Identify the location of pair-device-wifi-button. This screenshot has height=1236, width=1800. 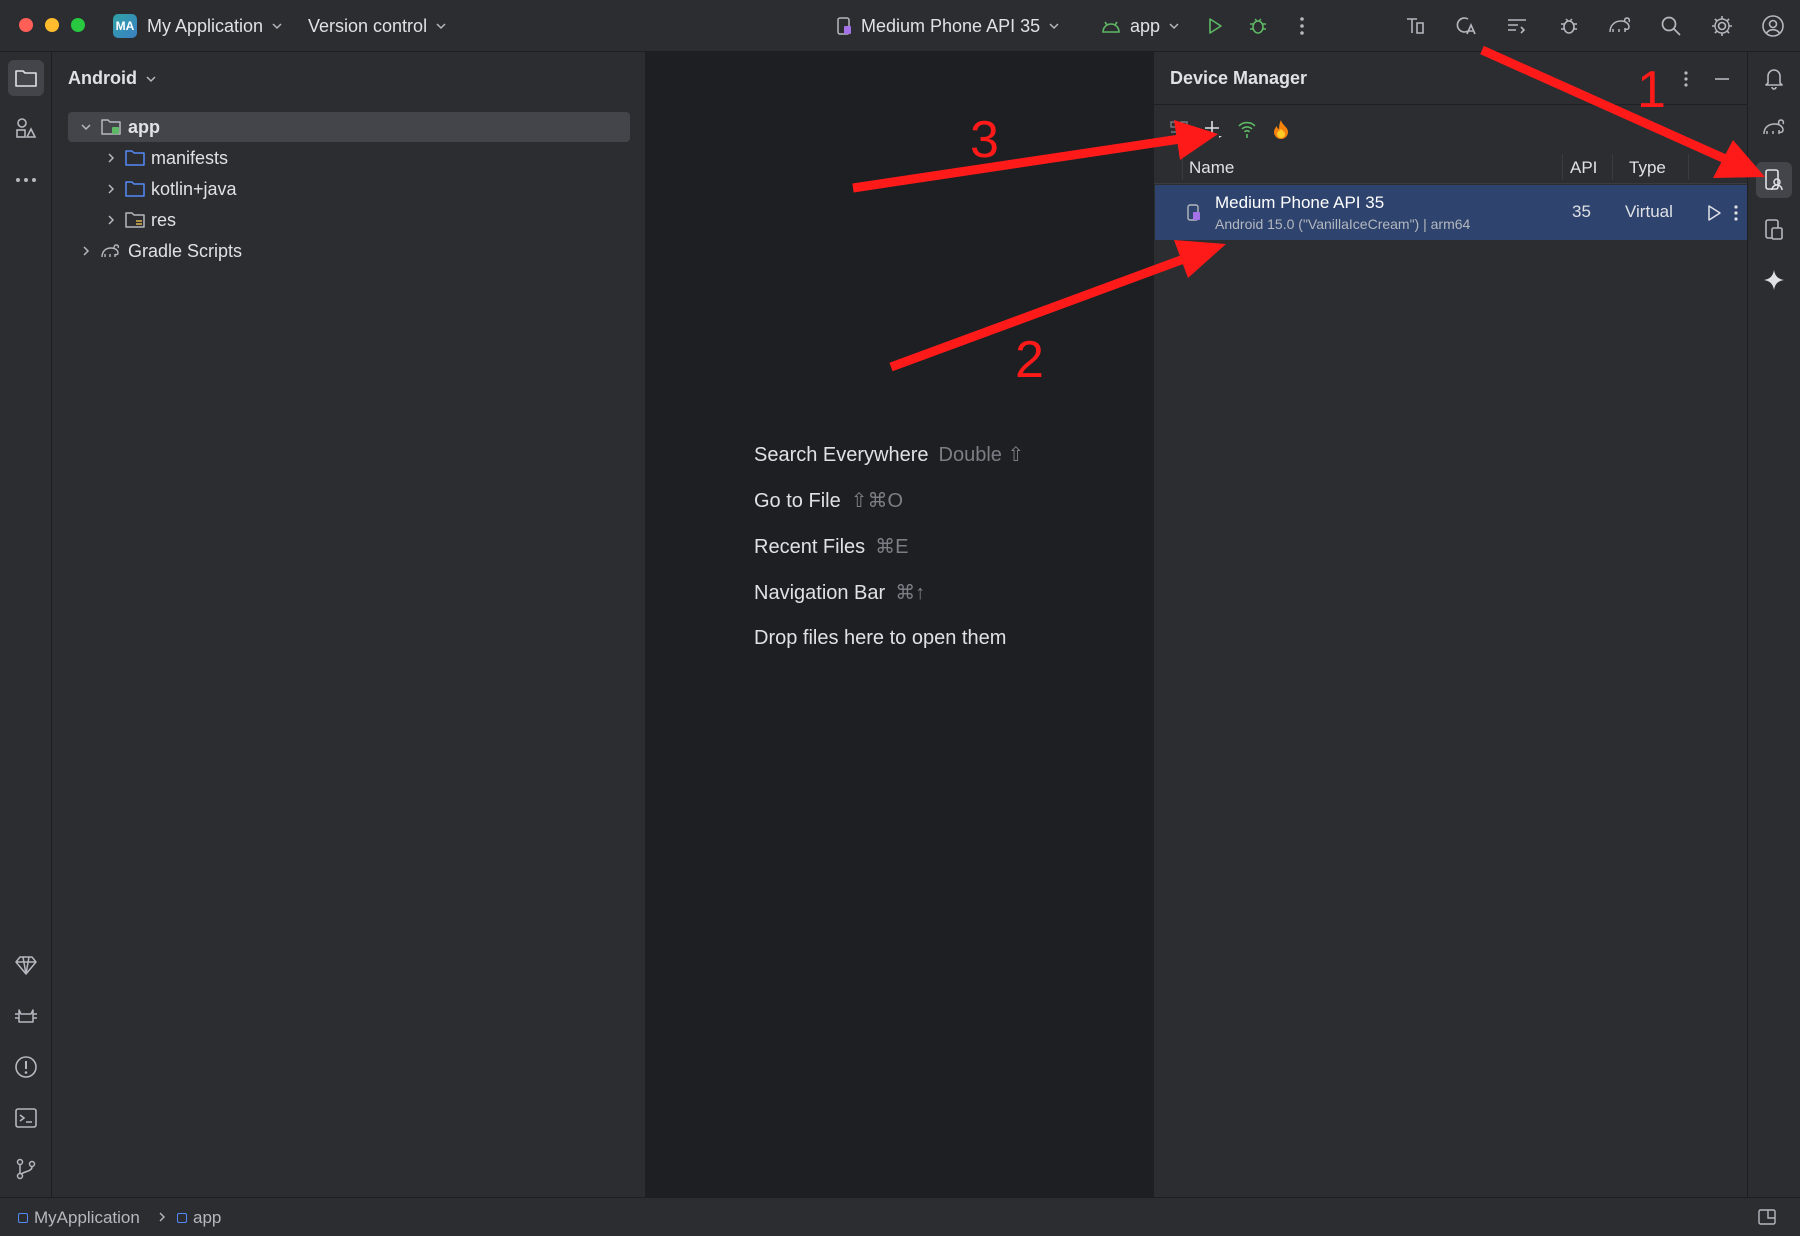
(1247, 129).